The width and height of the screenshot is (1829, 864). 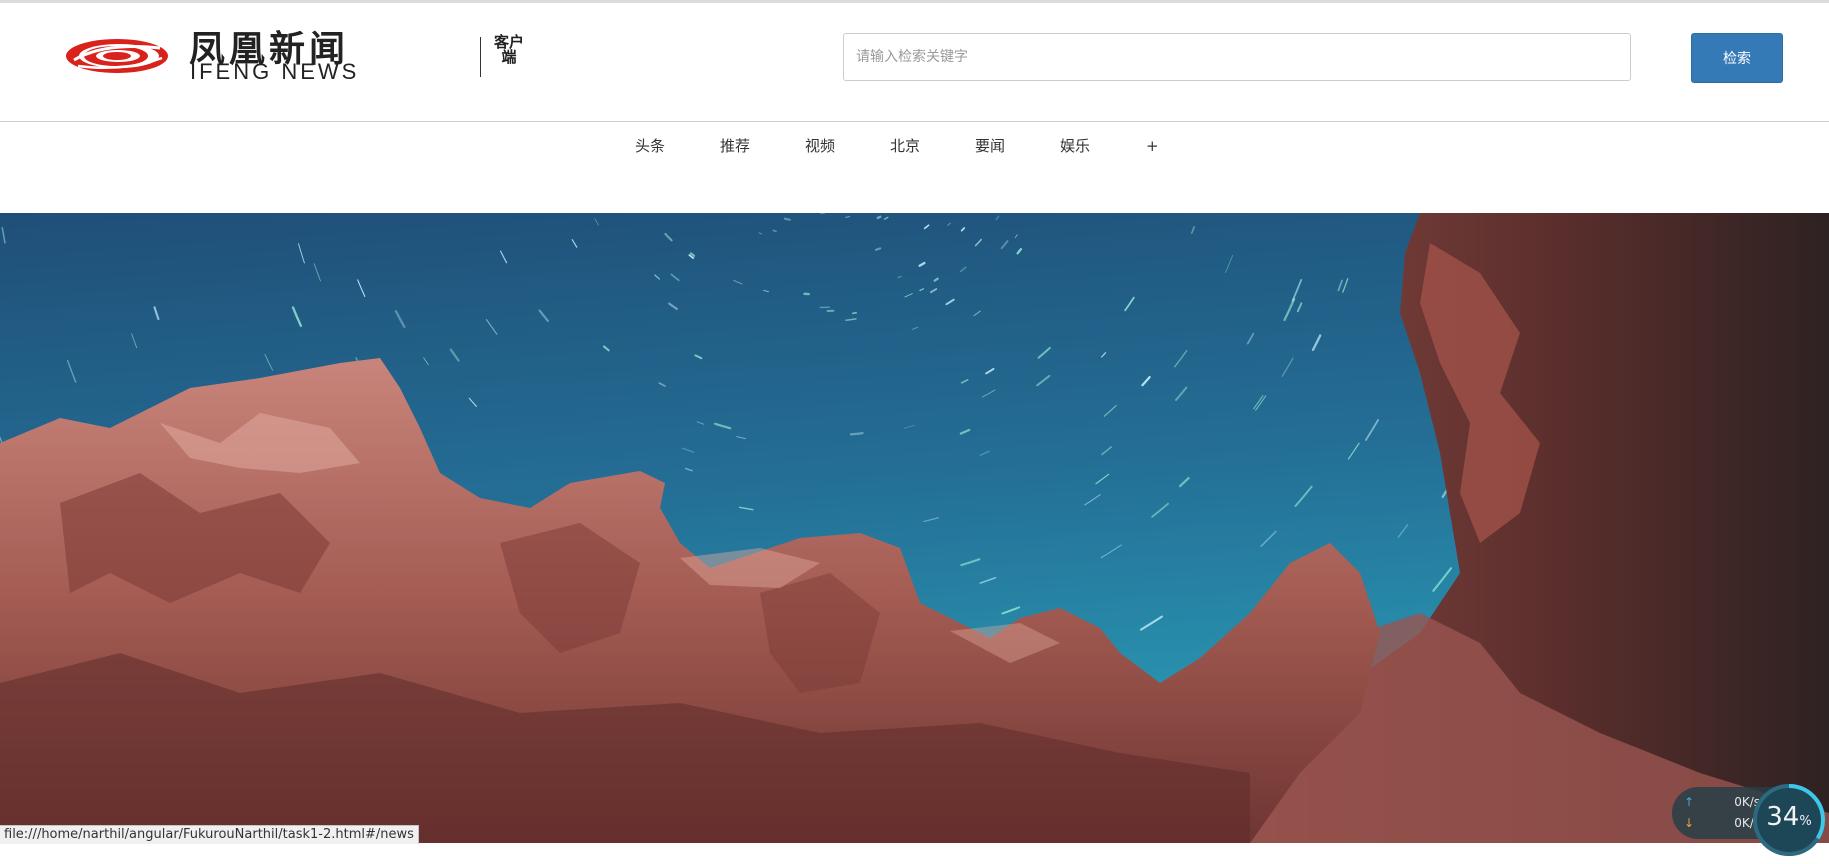 I want to click on nav-item-add: +, so click(x=1152, y=146).